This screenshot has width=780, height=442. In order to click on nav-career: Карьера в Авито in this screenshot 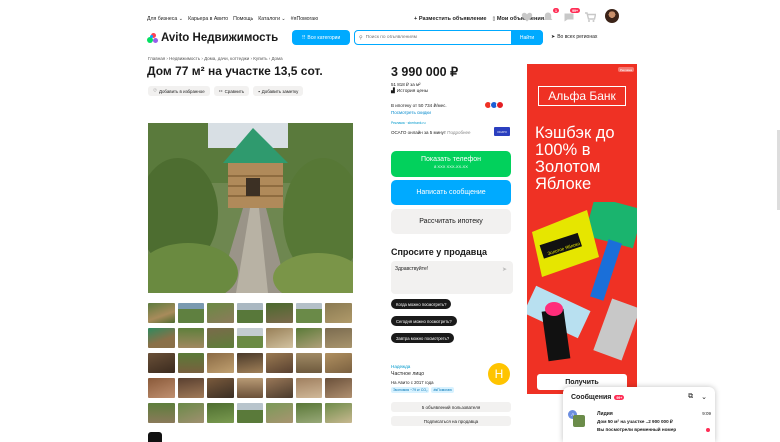, I will do `click(208, 19)`.